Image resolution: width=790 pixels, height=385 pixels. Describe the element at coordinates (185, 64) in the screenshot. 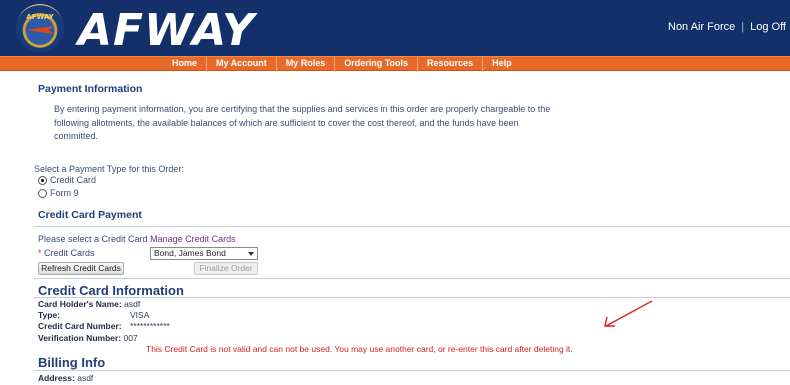

I see `nav-home: Home` at that location.